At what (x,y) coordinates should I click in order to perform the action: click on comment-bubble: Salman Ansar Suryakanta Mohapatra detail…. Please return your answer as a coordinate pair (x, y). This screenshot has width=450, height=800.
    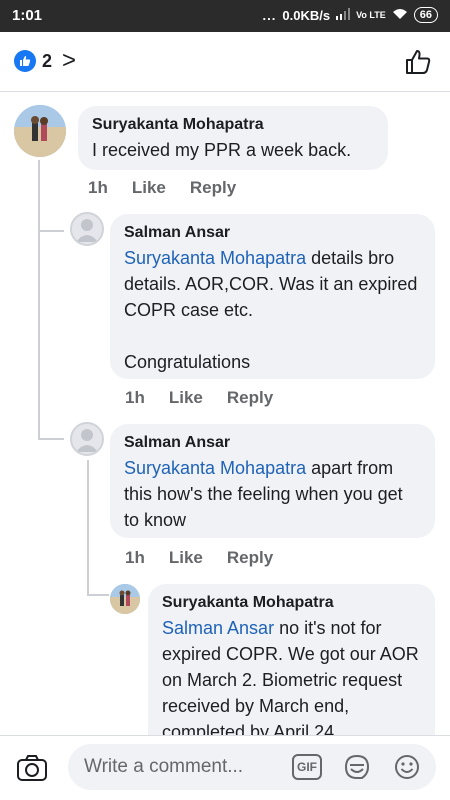
    Looking at the image, I should click on (272, 296).